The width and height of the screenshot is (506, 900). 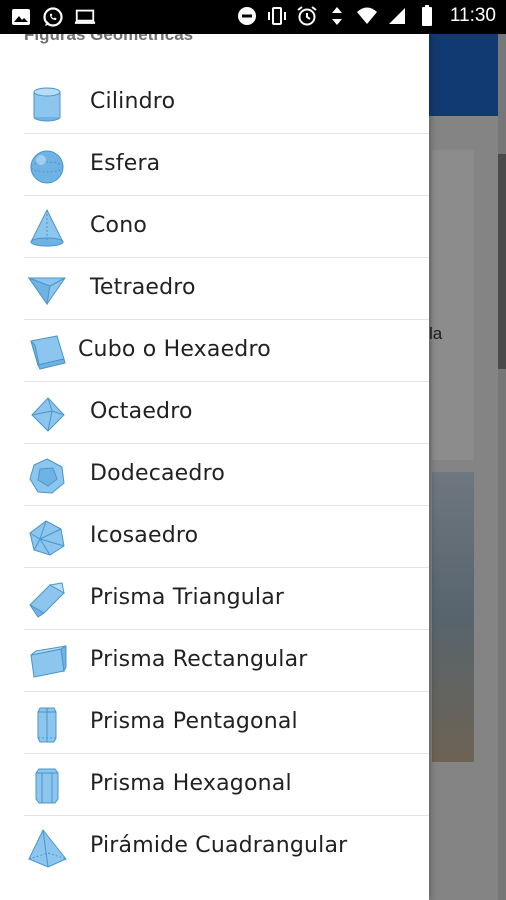 I want to click on menu-item-cono: Cono, so click(x=214, y=227).